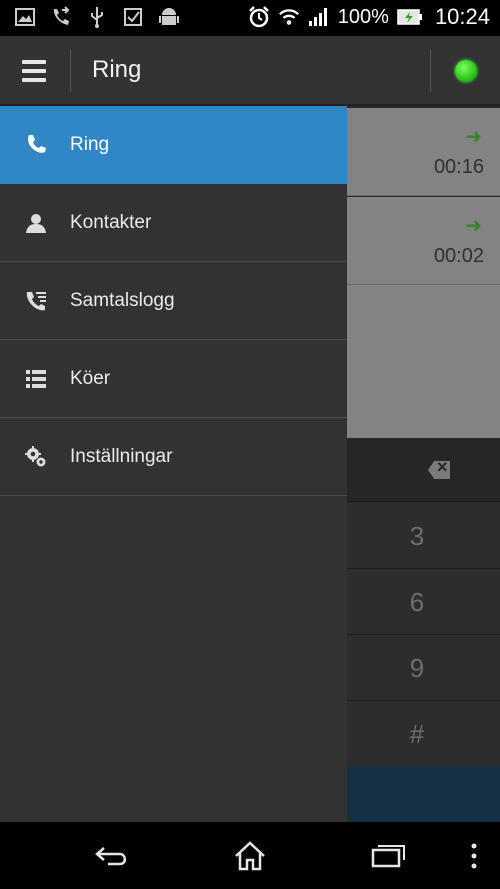  Describe the element at coordinates (36, 145) in the screenshot. I see `phone-icon` at that location.